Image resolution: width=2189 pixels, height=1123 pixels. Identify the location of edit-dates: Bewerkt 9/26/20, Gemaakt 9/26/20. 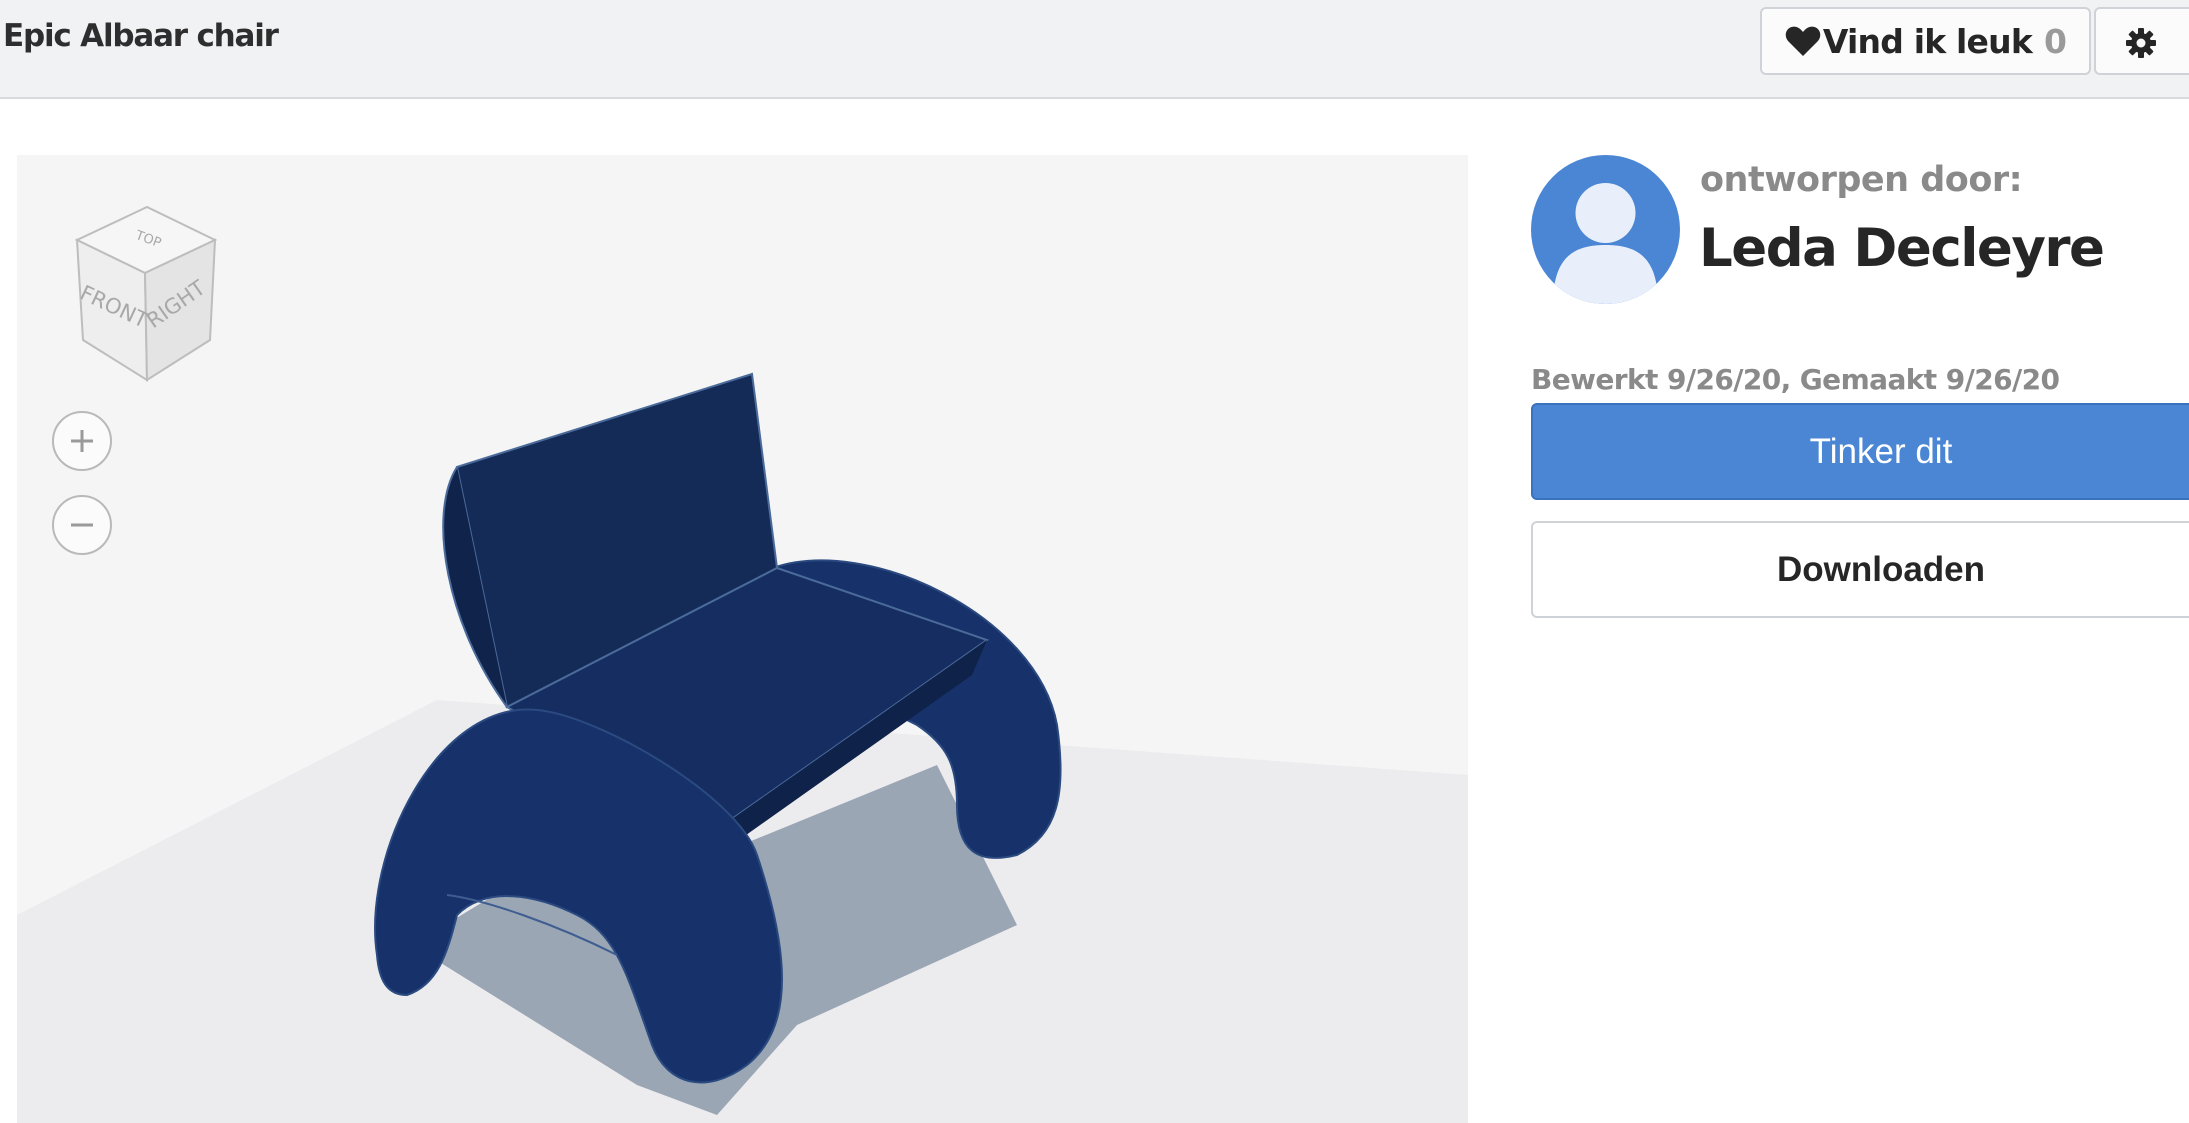
(1795, 379).